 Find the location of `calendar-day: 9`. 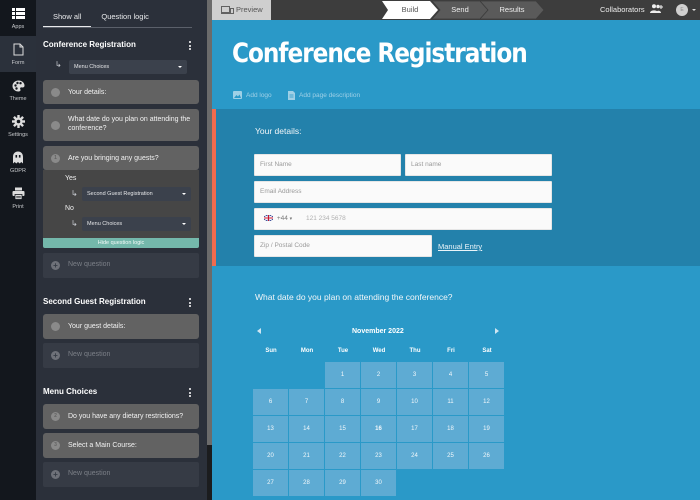

calendar-day: 9 is located at coordinates (378, 402).